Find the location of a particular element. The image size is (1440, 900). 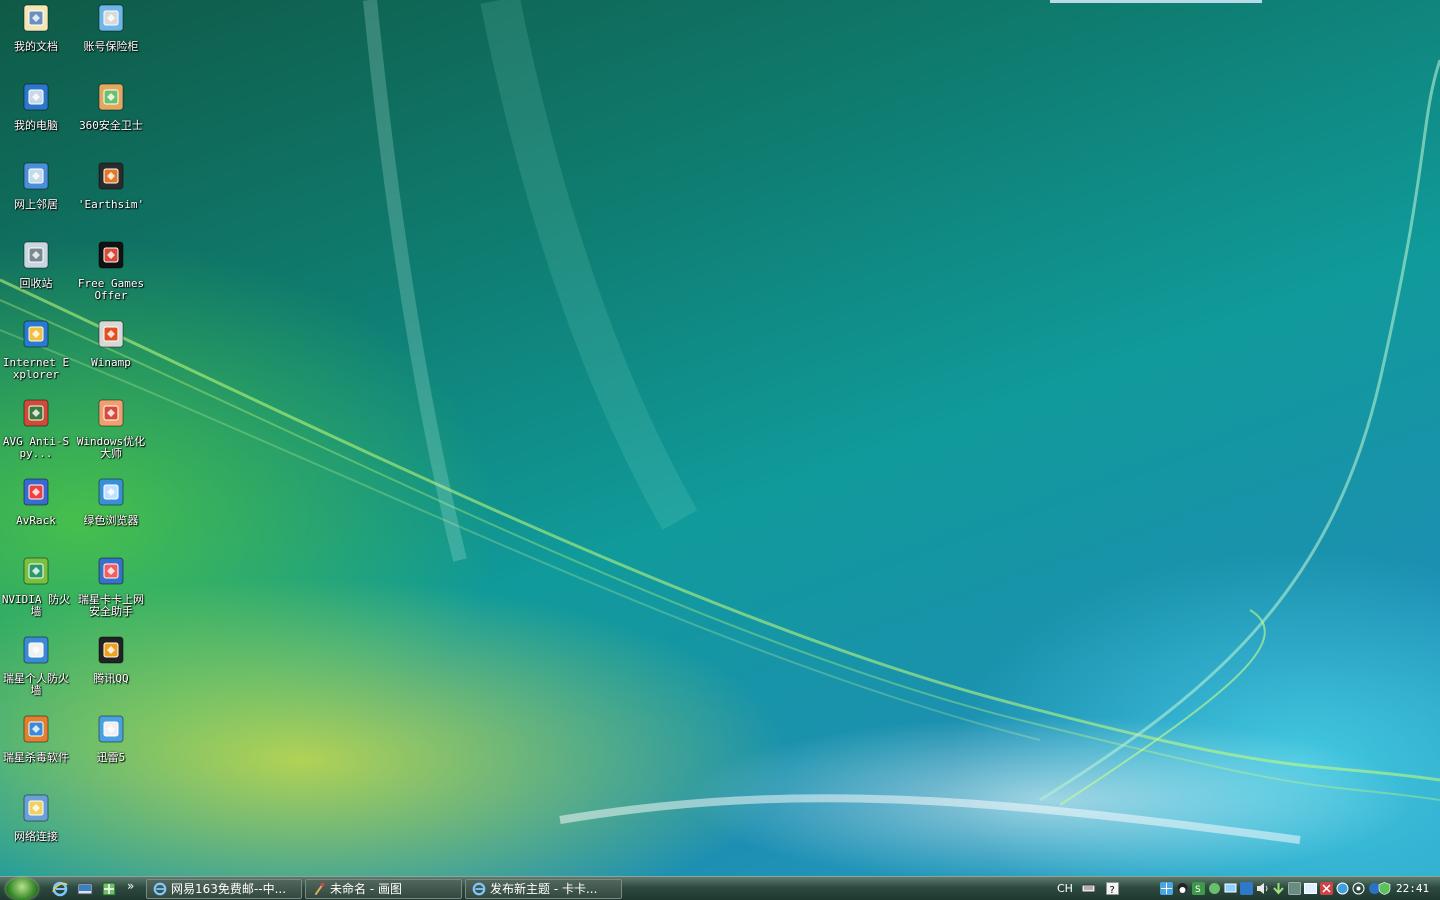

safe-icon is located at coordinates (111, 18).